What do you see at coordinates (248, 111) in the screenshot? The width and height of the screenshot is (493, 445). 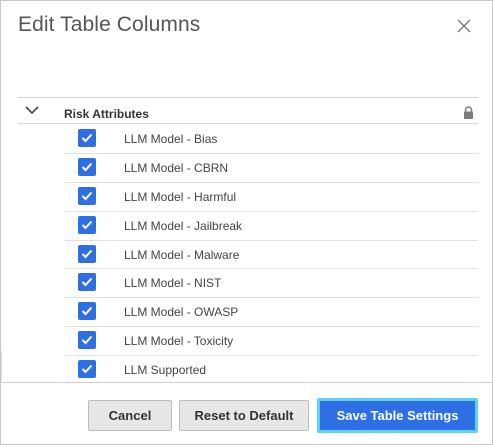 I see `group-header-risk-attributes: Risk Attributes` at bounding box center [248, 111].